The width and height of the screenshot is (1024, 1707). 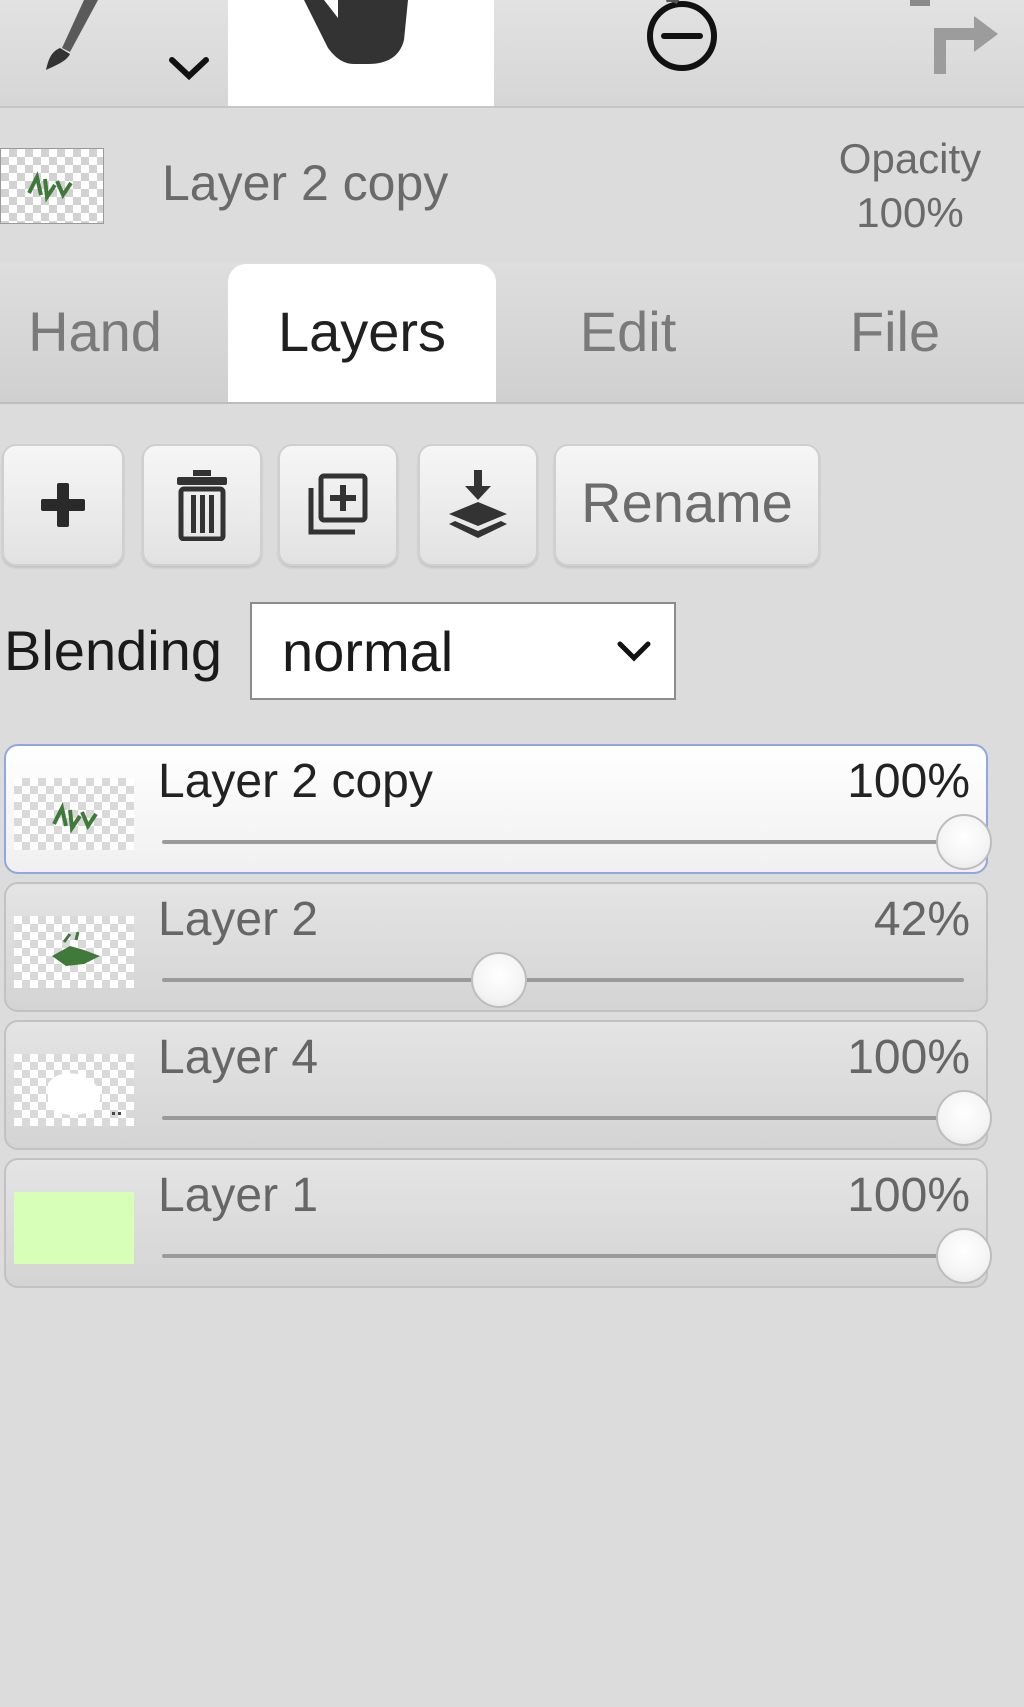 What do you see at coordinates (682, 35) in the screenshot?
I see `zoom-out-icon` at bounding box center [682, 35].